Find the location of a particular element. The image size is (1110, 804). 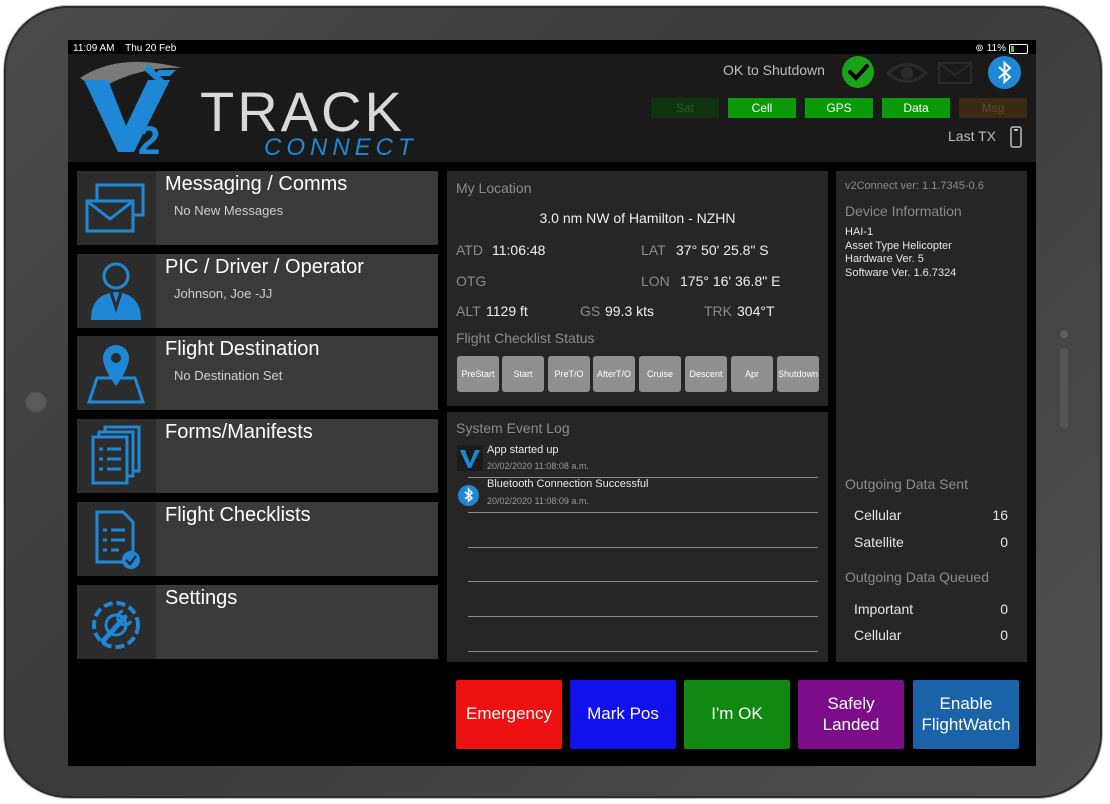

device-info-title: Device Information is located at coordinates (903, 211).